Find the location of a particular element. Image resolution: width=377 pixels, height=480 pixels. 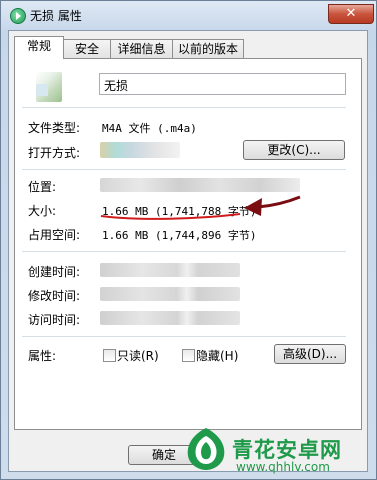

annotation-arrow-head is located at coordinates (253, 207).